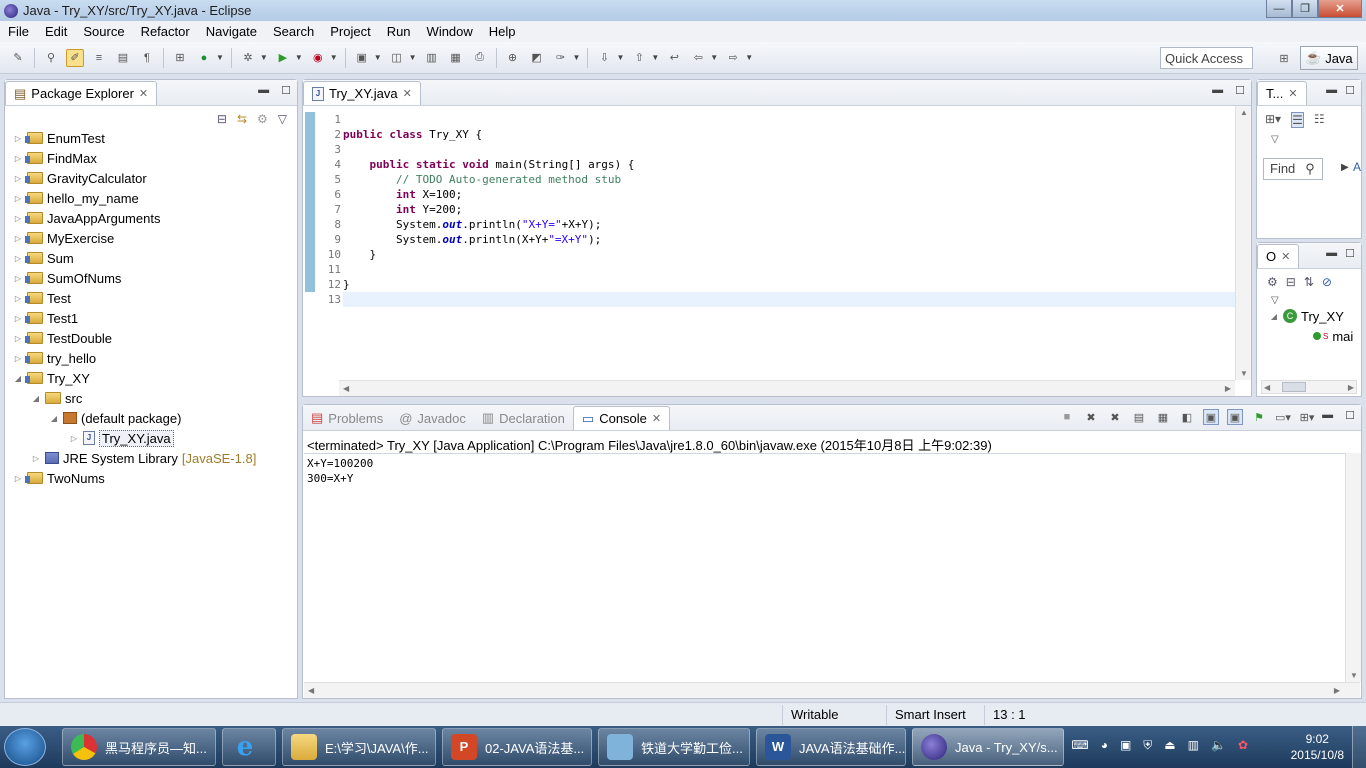  Describe the element at coordinates (1259, 417) in the screenshot. I see `pin-console-icon: ⚑` at that location.